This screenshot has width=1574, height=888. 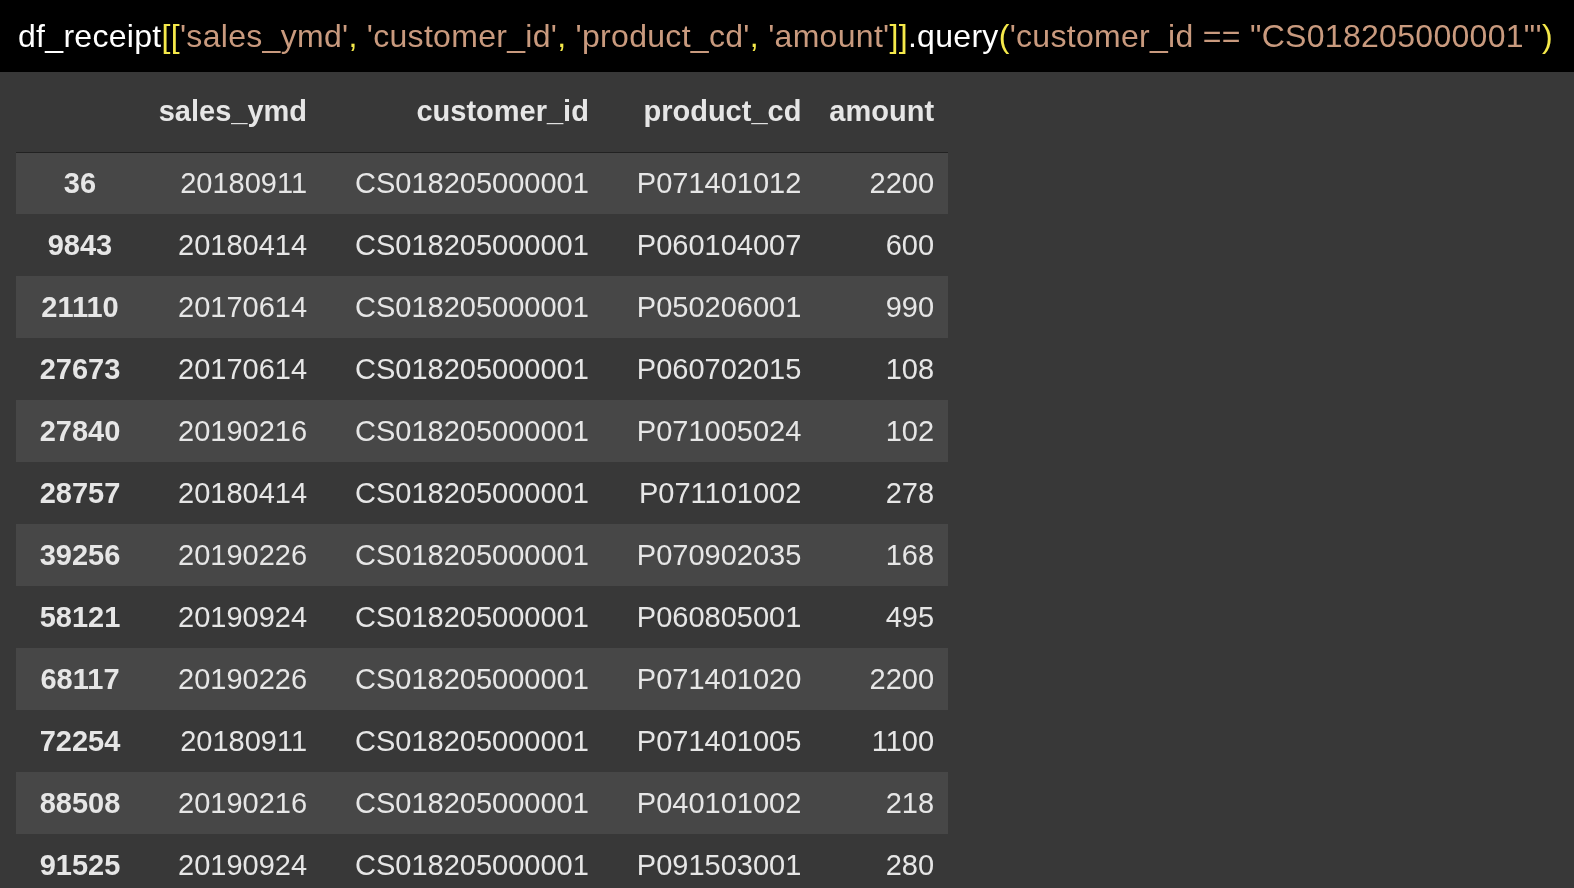 I want to click on column-header: customer_id, so click(x=502, y=111).